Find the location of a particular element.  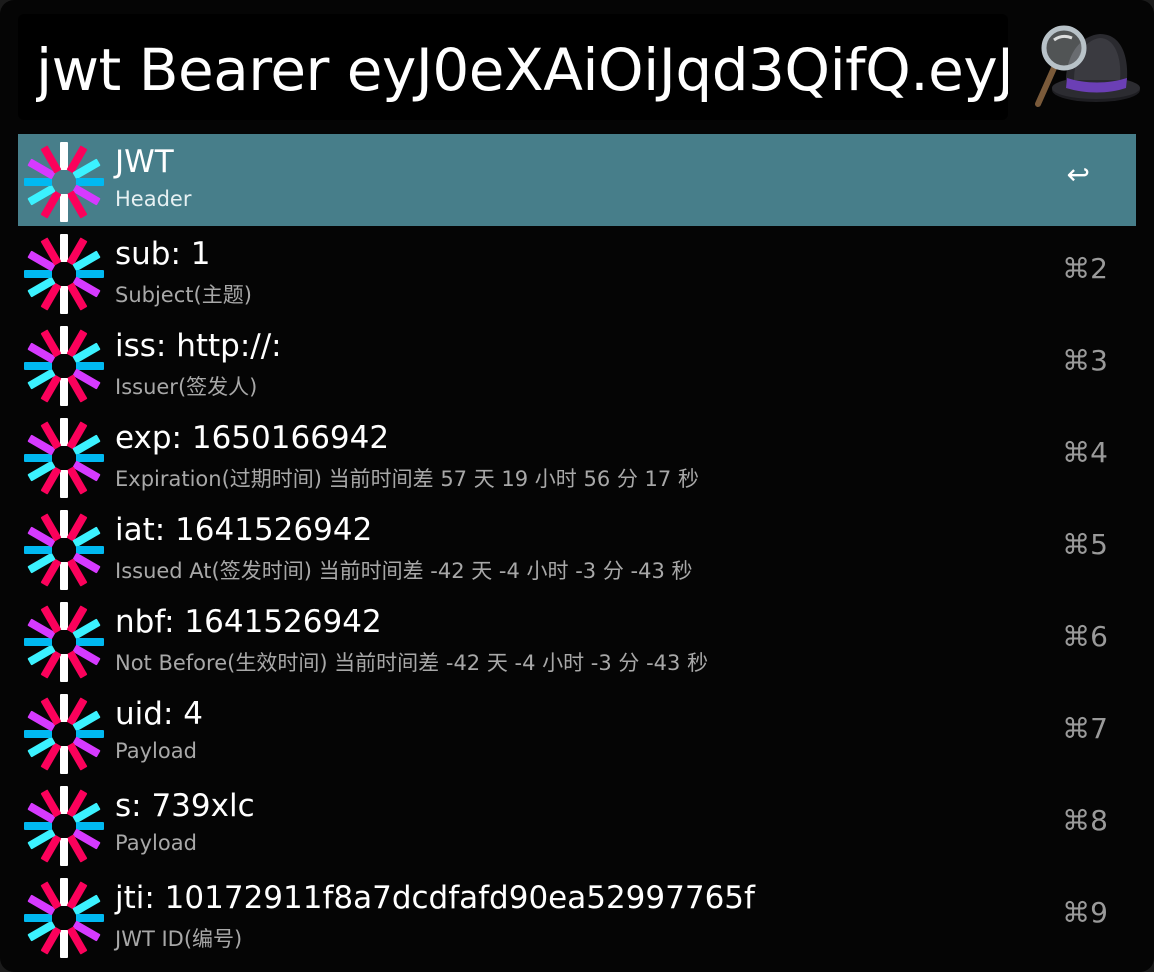

result-row: JWT Header ↩ is located at coordinates (577, 180).